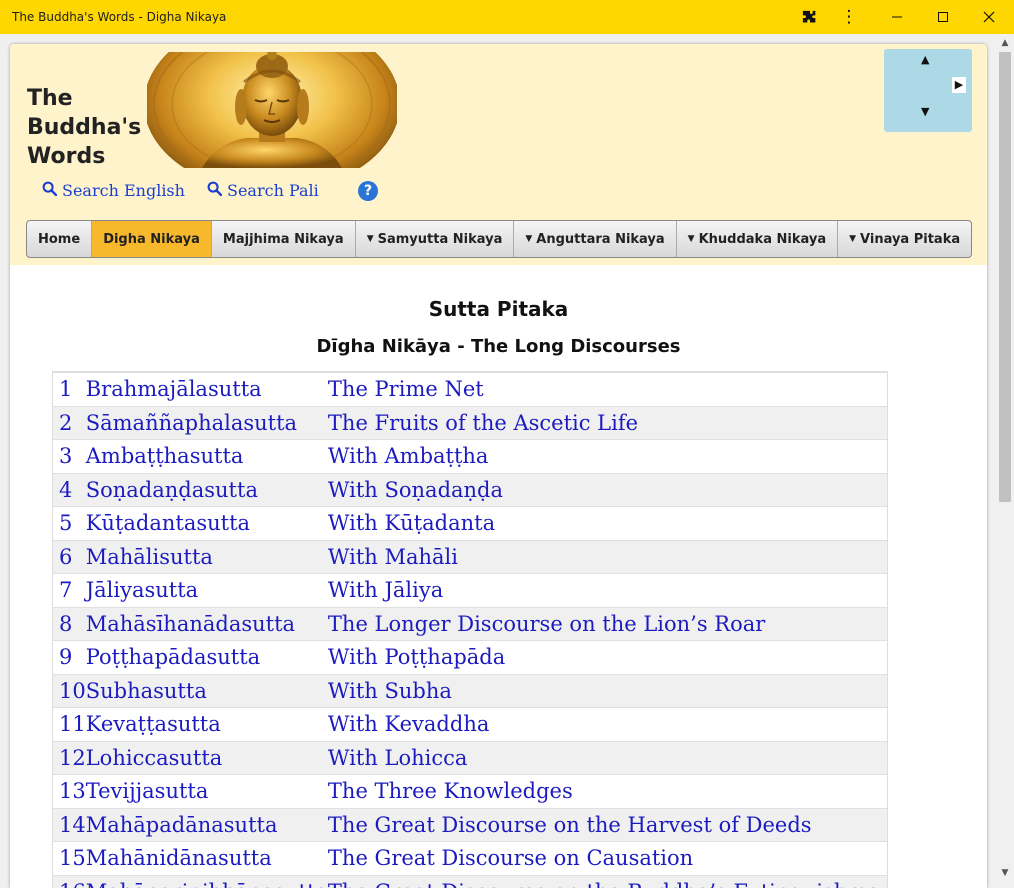 Image resolution: width=1014 pixels, height=888 pixels. I want to click on sutta-pali-link: Soṇadaṇḍasutta, so click(206, 489).